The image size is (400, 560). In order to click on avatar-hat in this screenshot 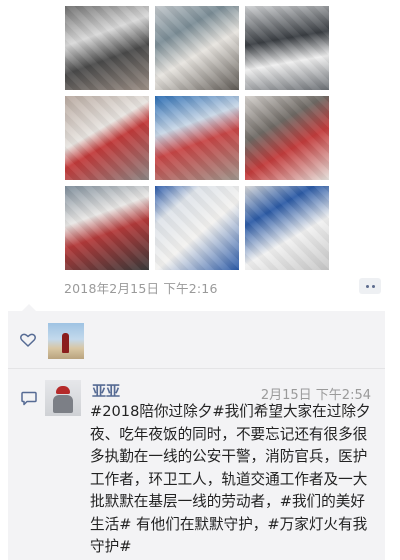, I will do `click(63, 390)`.